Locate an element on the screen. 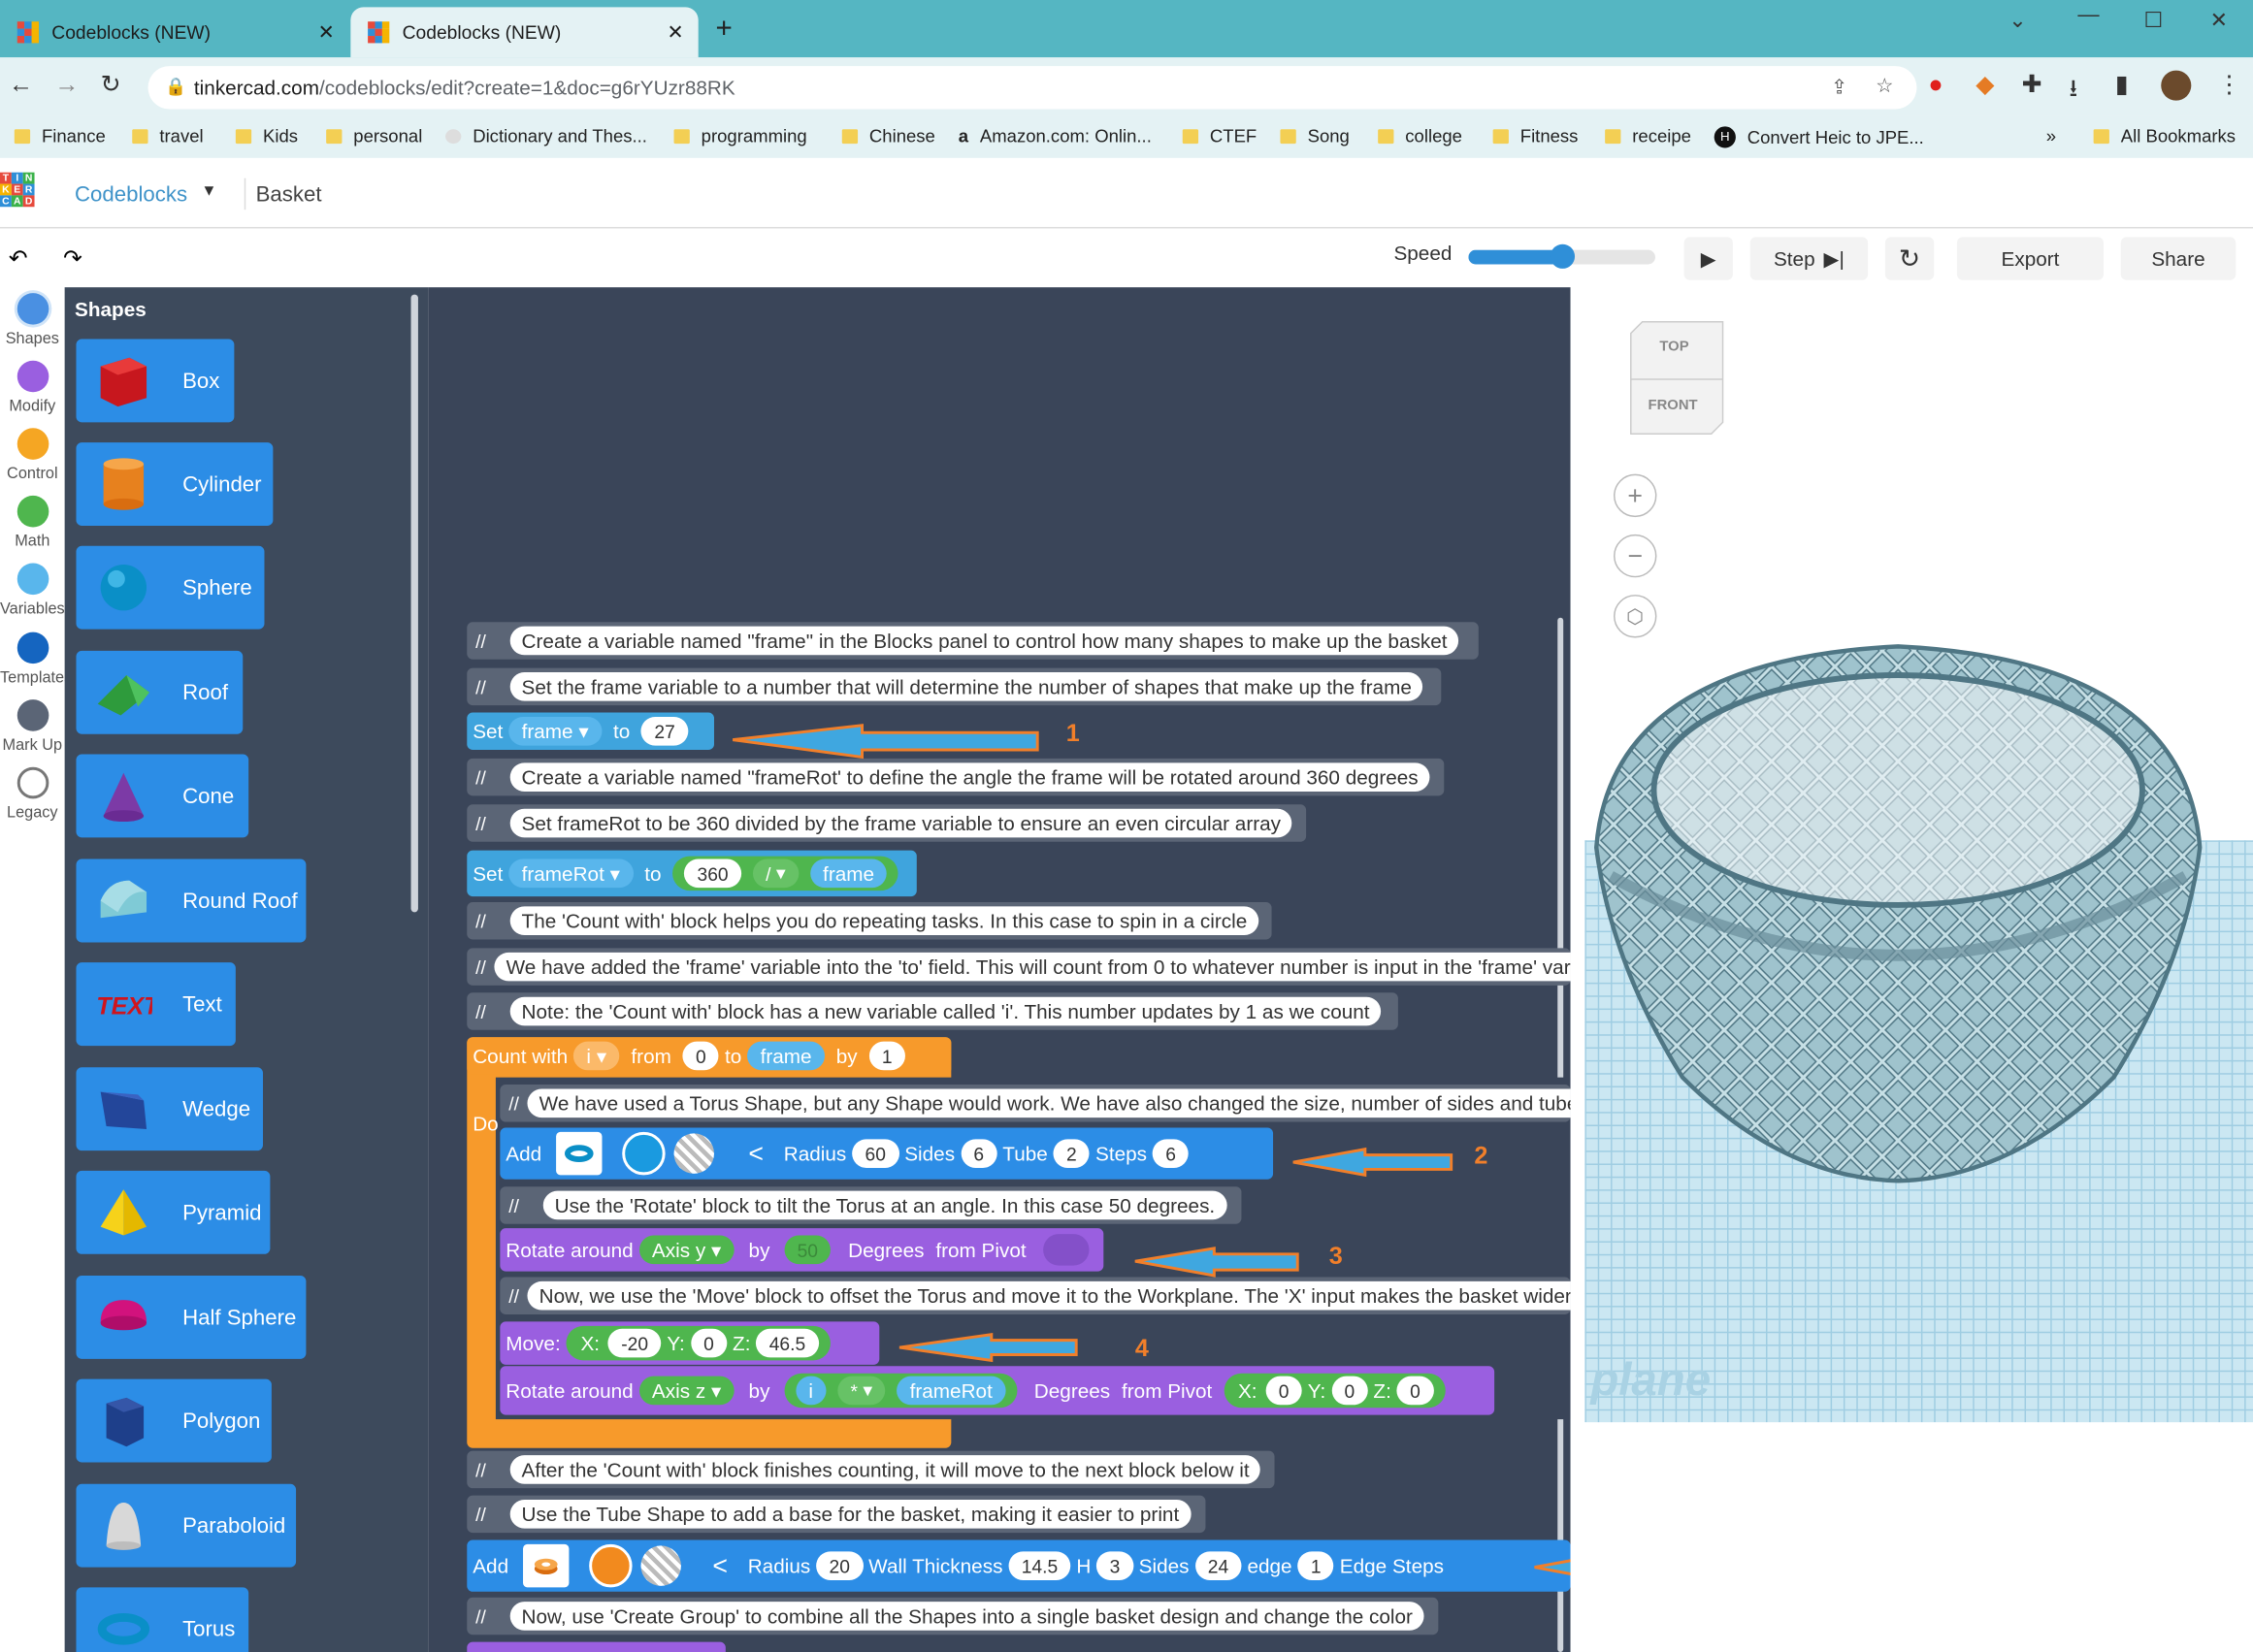 This screenshot has height=1652, width=2253. bookmark-item: personal is located at coordinates (374, 136).